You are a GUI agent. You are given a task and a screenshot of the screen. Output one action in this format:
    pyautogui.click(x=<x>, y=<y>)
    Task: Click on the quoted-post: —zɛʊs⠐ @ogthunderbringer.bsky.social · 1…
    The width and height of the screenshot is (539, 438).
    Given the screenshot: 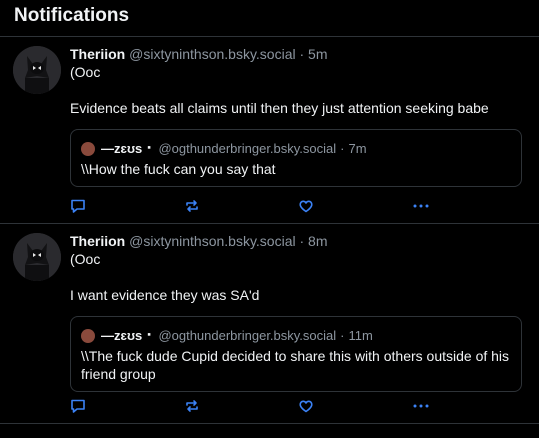 What is the action you would take?
    pyautogui.click(x=296, y=354)
    